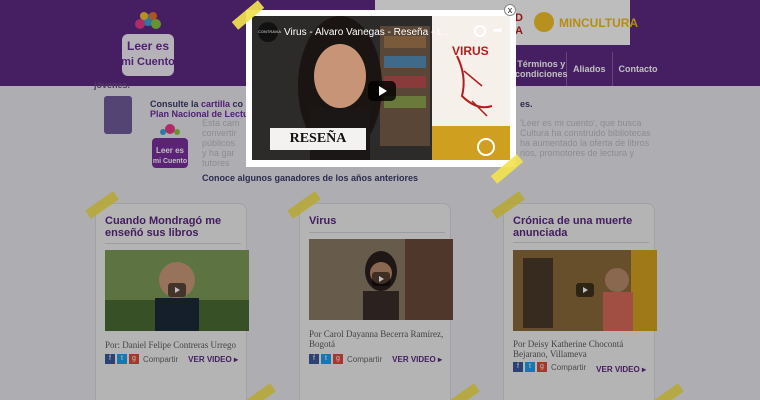  Describe the element at coordinates (480, 31) in the screenshot. I see `watch-later-icon` at that location.